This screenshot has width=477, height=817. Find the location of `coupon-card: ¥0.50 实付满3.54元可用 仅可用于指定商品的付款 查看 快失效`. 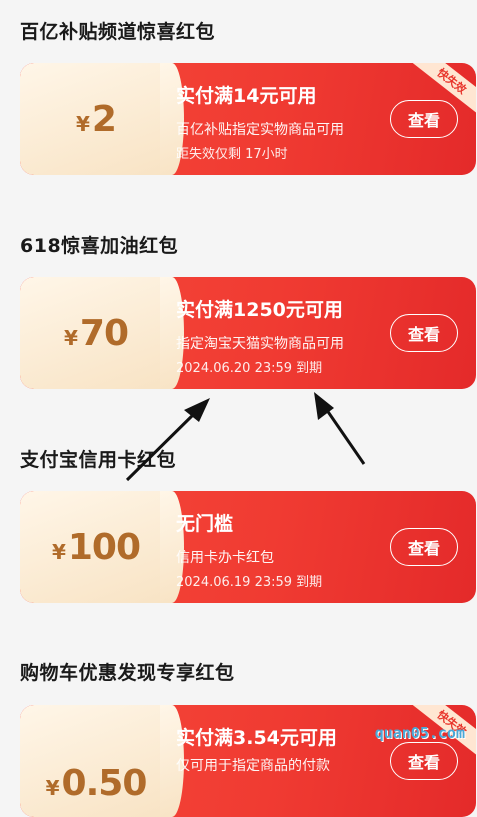

coupon-card: ¥0.50 实付满3.54元可用 仅可用于指定商品的付款 查看 快失效 is located at coordinates (248, 761).